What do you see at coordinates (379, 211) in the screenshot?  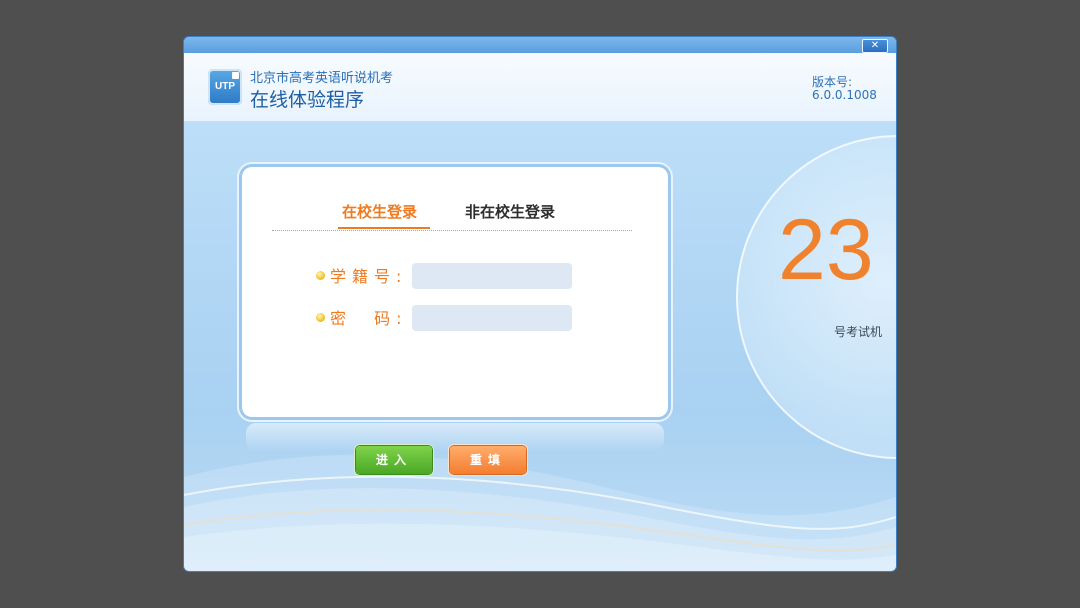 I see `tab-student-login: 在校生登录` at bounding box center [379, 211].